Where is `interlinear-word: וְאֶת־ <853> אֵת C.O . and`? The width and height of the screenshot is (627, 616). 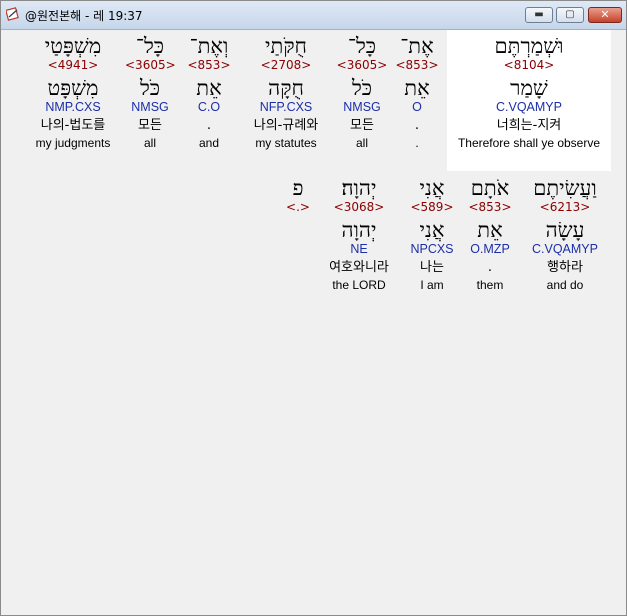 interlinear-word: וְאֶת־ <853> אֵת C.O . and is located at coordinates (209, 92).